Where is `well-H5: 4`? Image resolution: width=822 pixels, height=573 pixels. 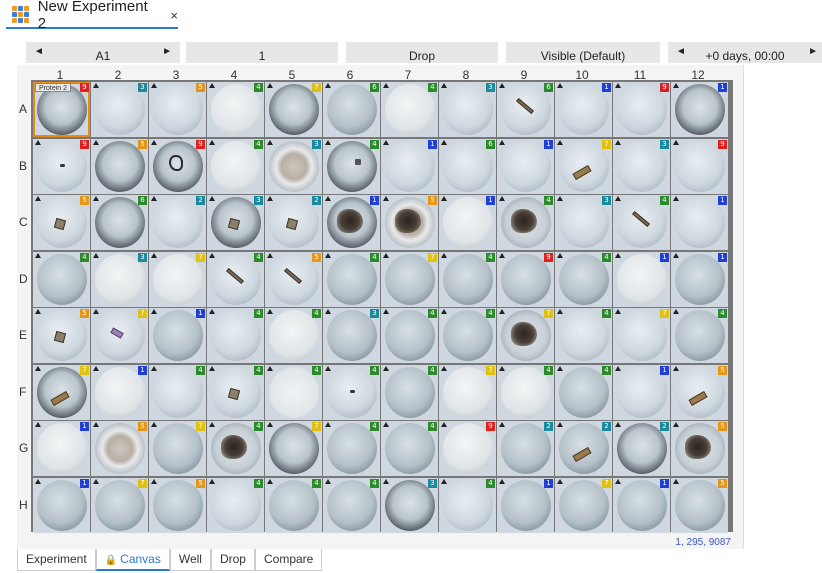 well-H5: 4 is located at coordinates (293, 505).